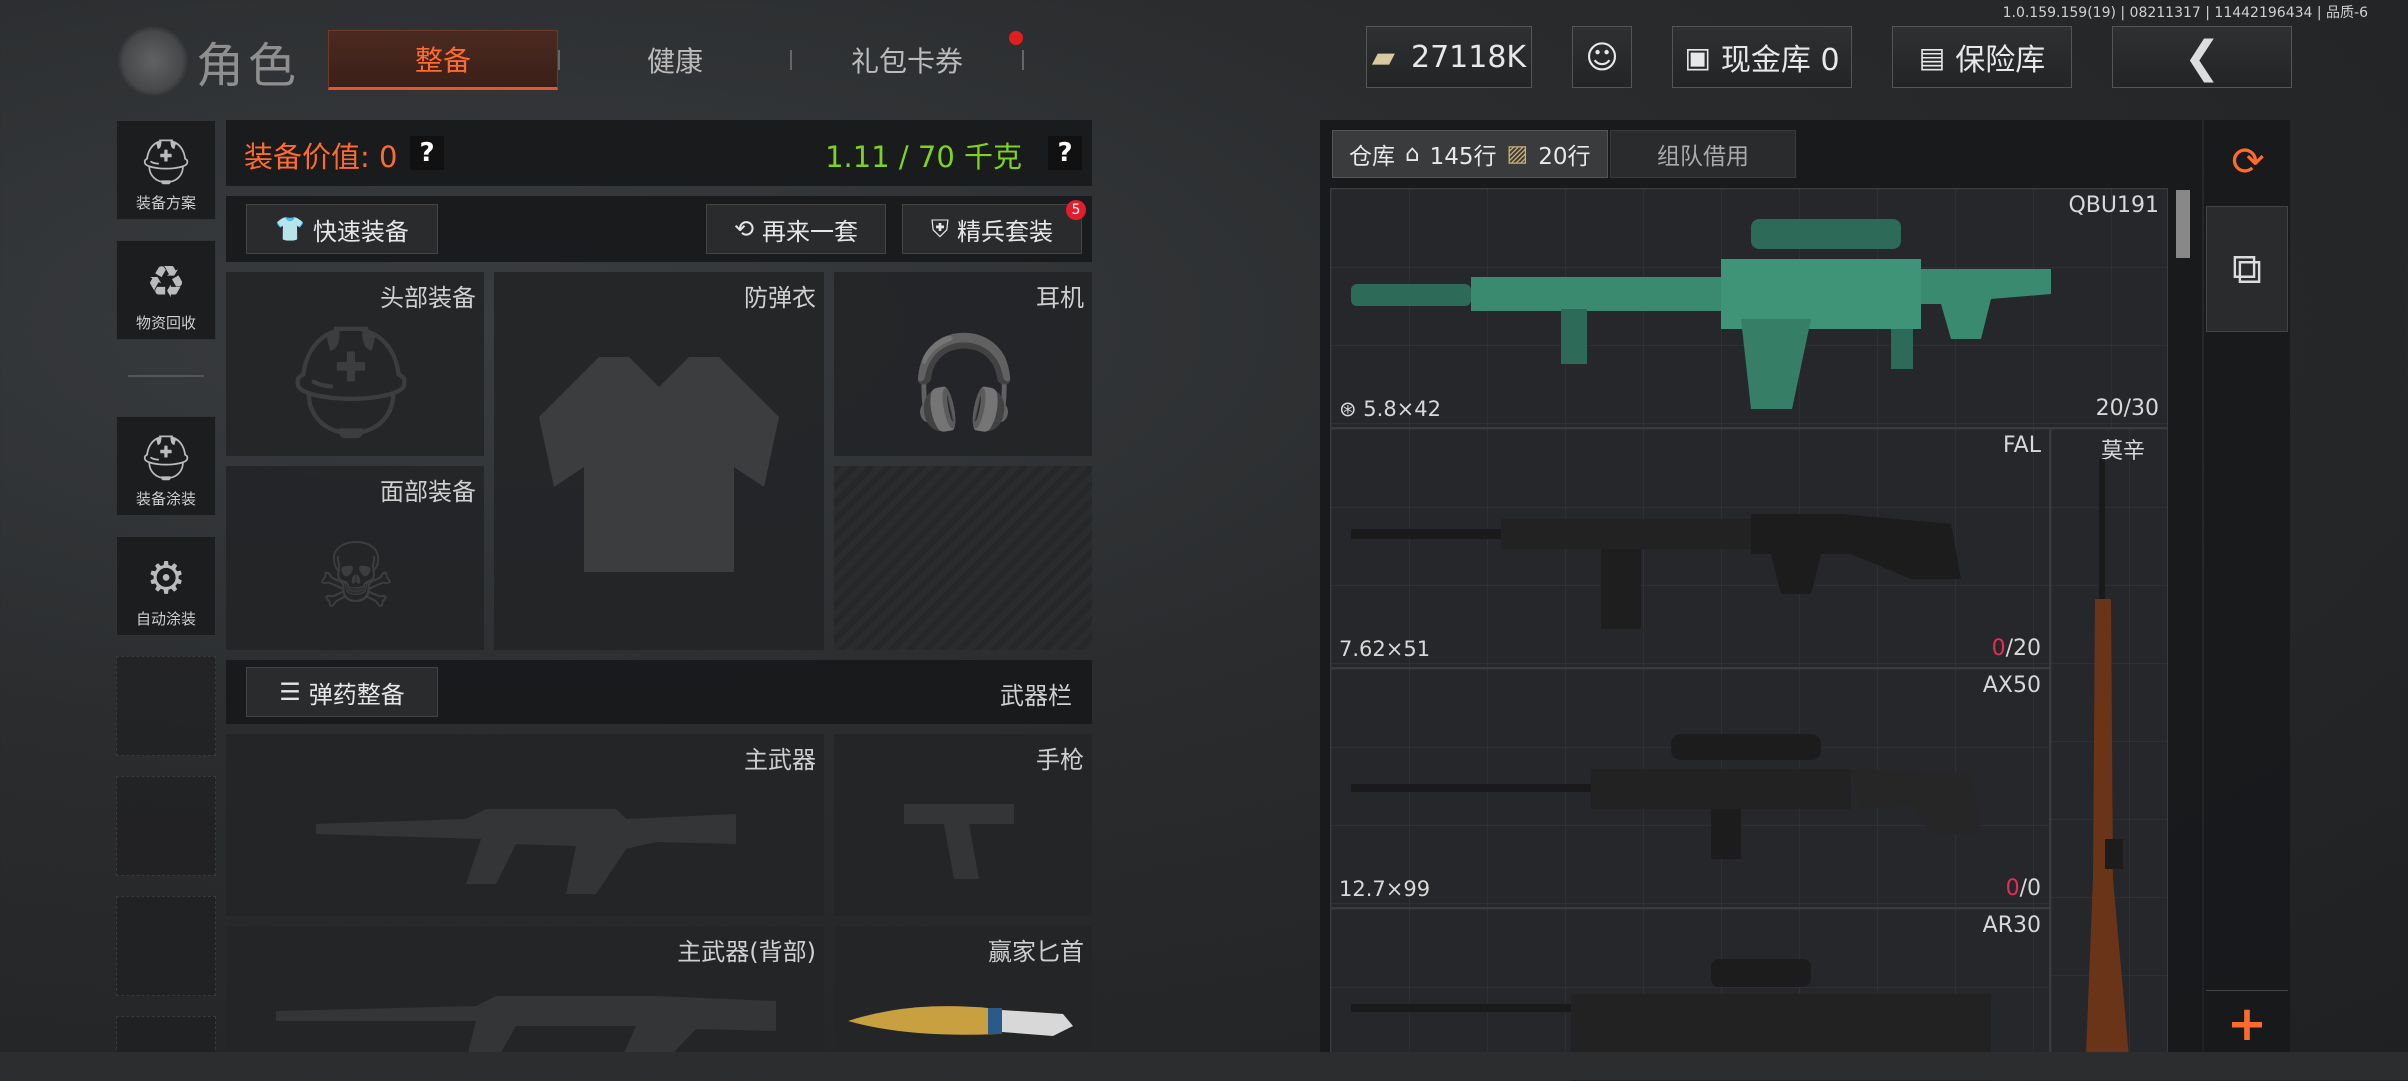 The width and height of the screenshot is (2408, 1081). What do you see at coordinates (2113, 205) in the screenshot?
I see `item-name: QBU191` at bounding box center [2113, 205].